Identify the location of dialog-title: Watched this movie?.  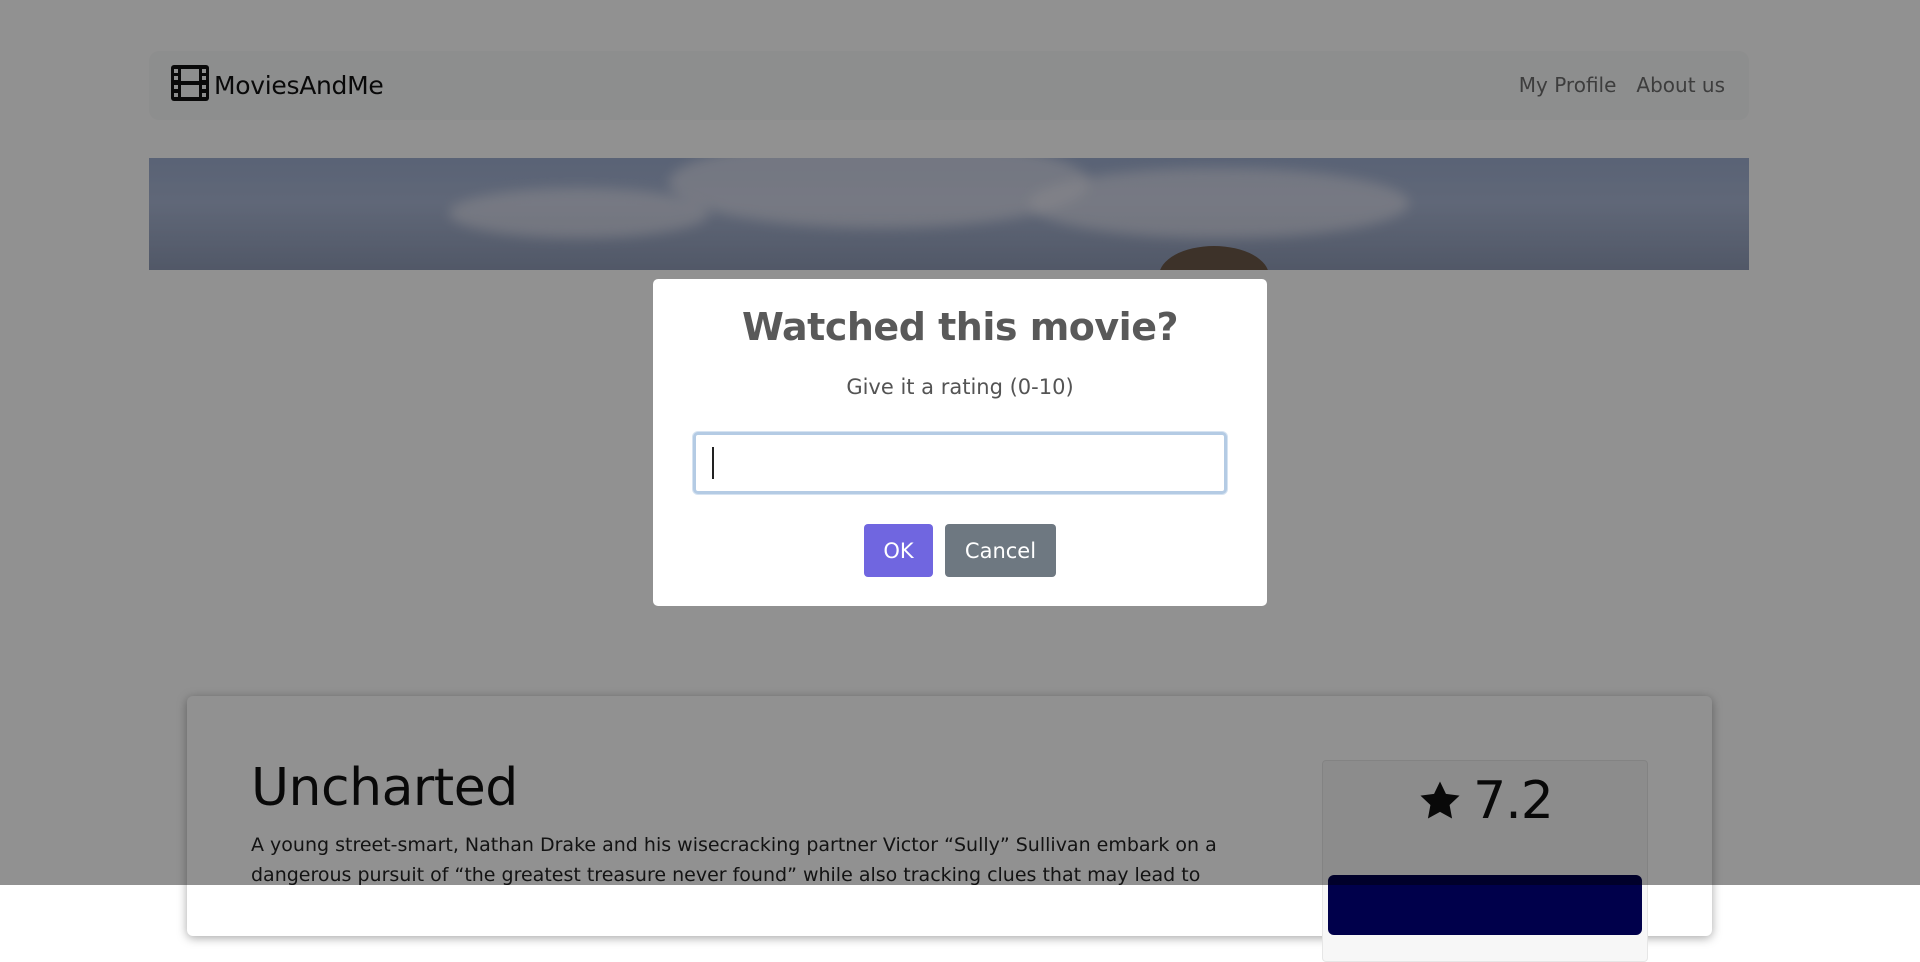
(960, 327).